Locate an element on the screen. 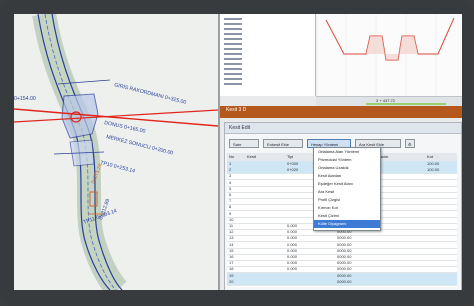 The width and height of the screenshot is (474, 306). cell-no: 9 is located at coordinates (230, 213).